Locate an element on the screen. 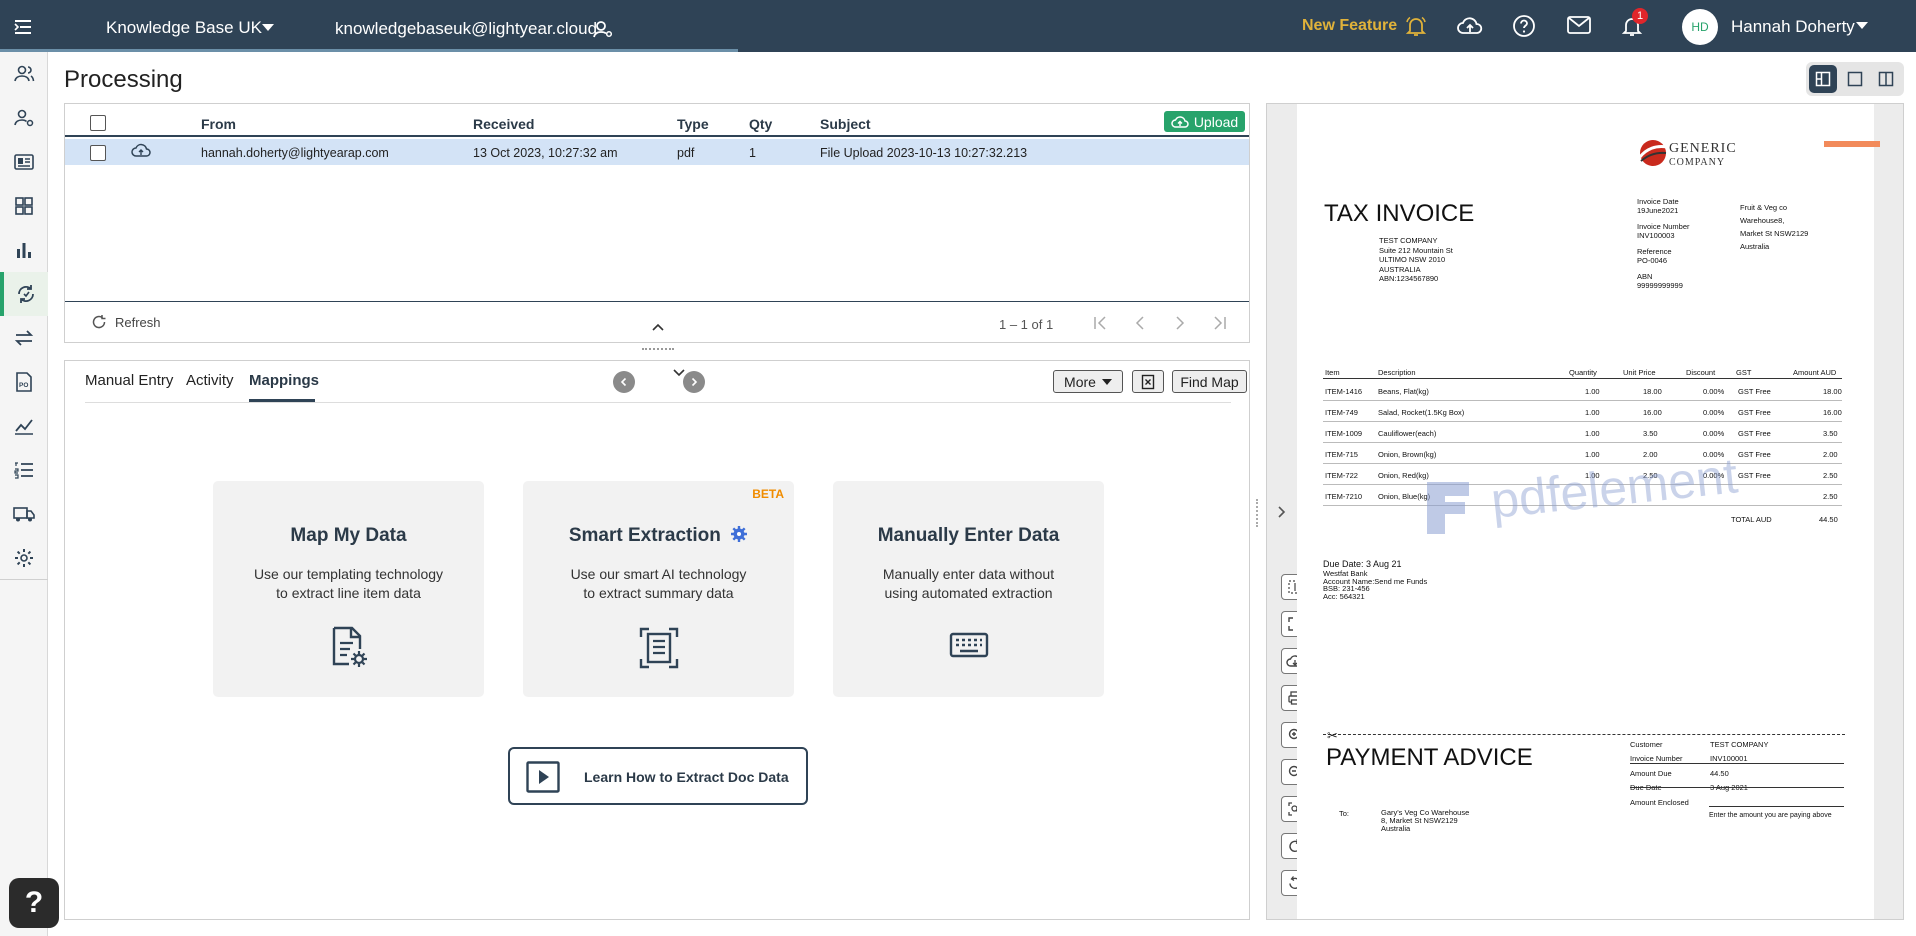 The width and height of the screenshot is (1916, 936). row-subject: File Upload 2023-10-13 10:27:32.213 is located at coordinates (924, 153).